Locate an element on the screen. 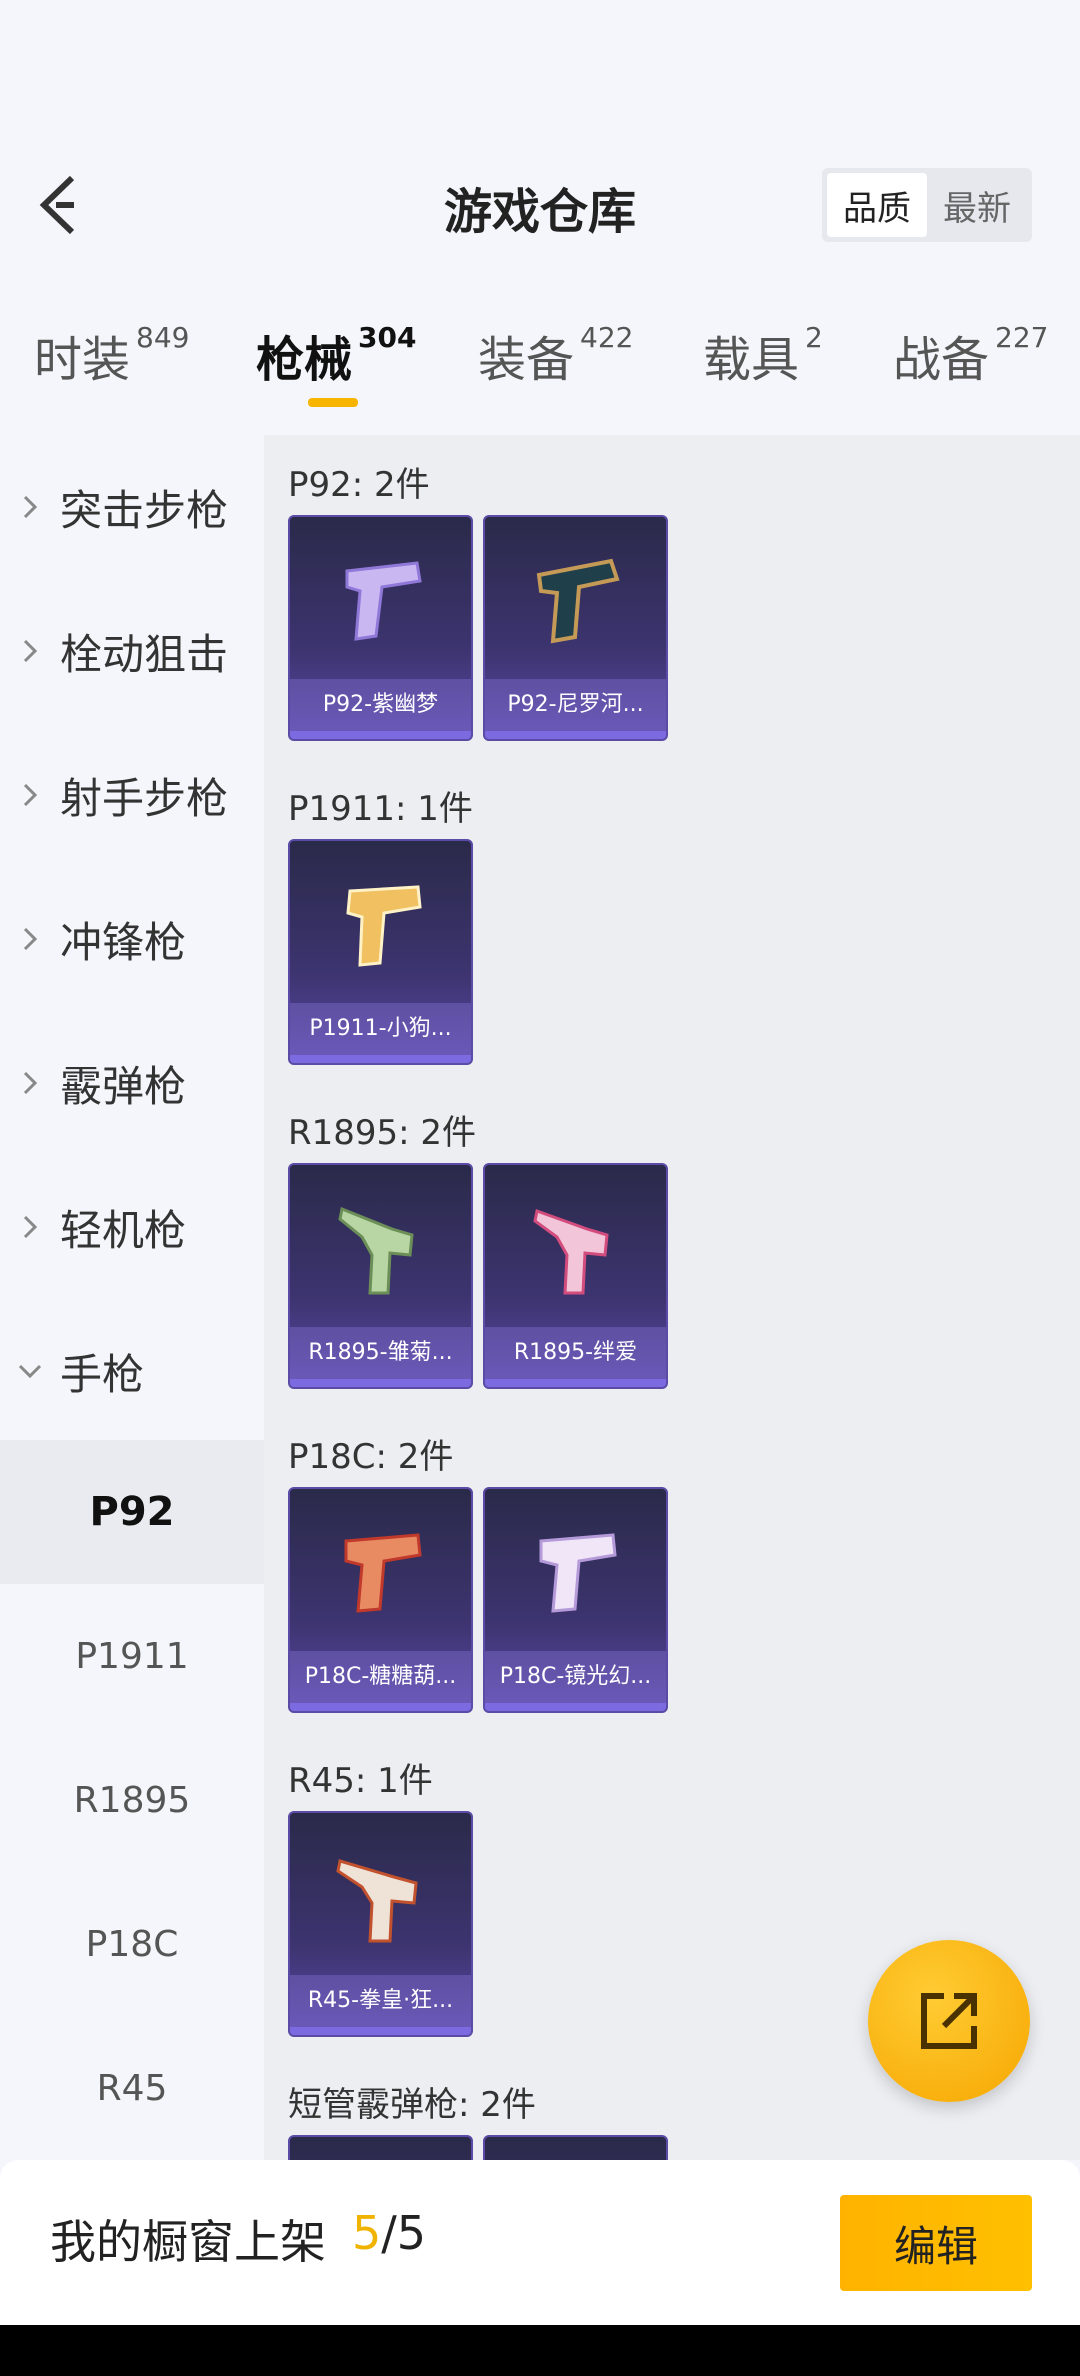 The width and height of the screenshot is (1080, 2376). sidebar-item-bolt-sniper: 栓动狙击 is located at coordinates (132, 651).